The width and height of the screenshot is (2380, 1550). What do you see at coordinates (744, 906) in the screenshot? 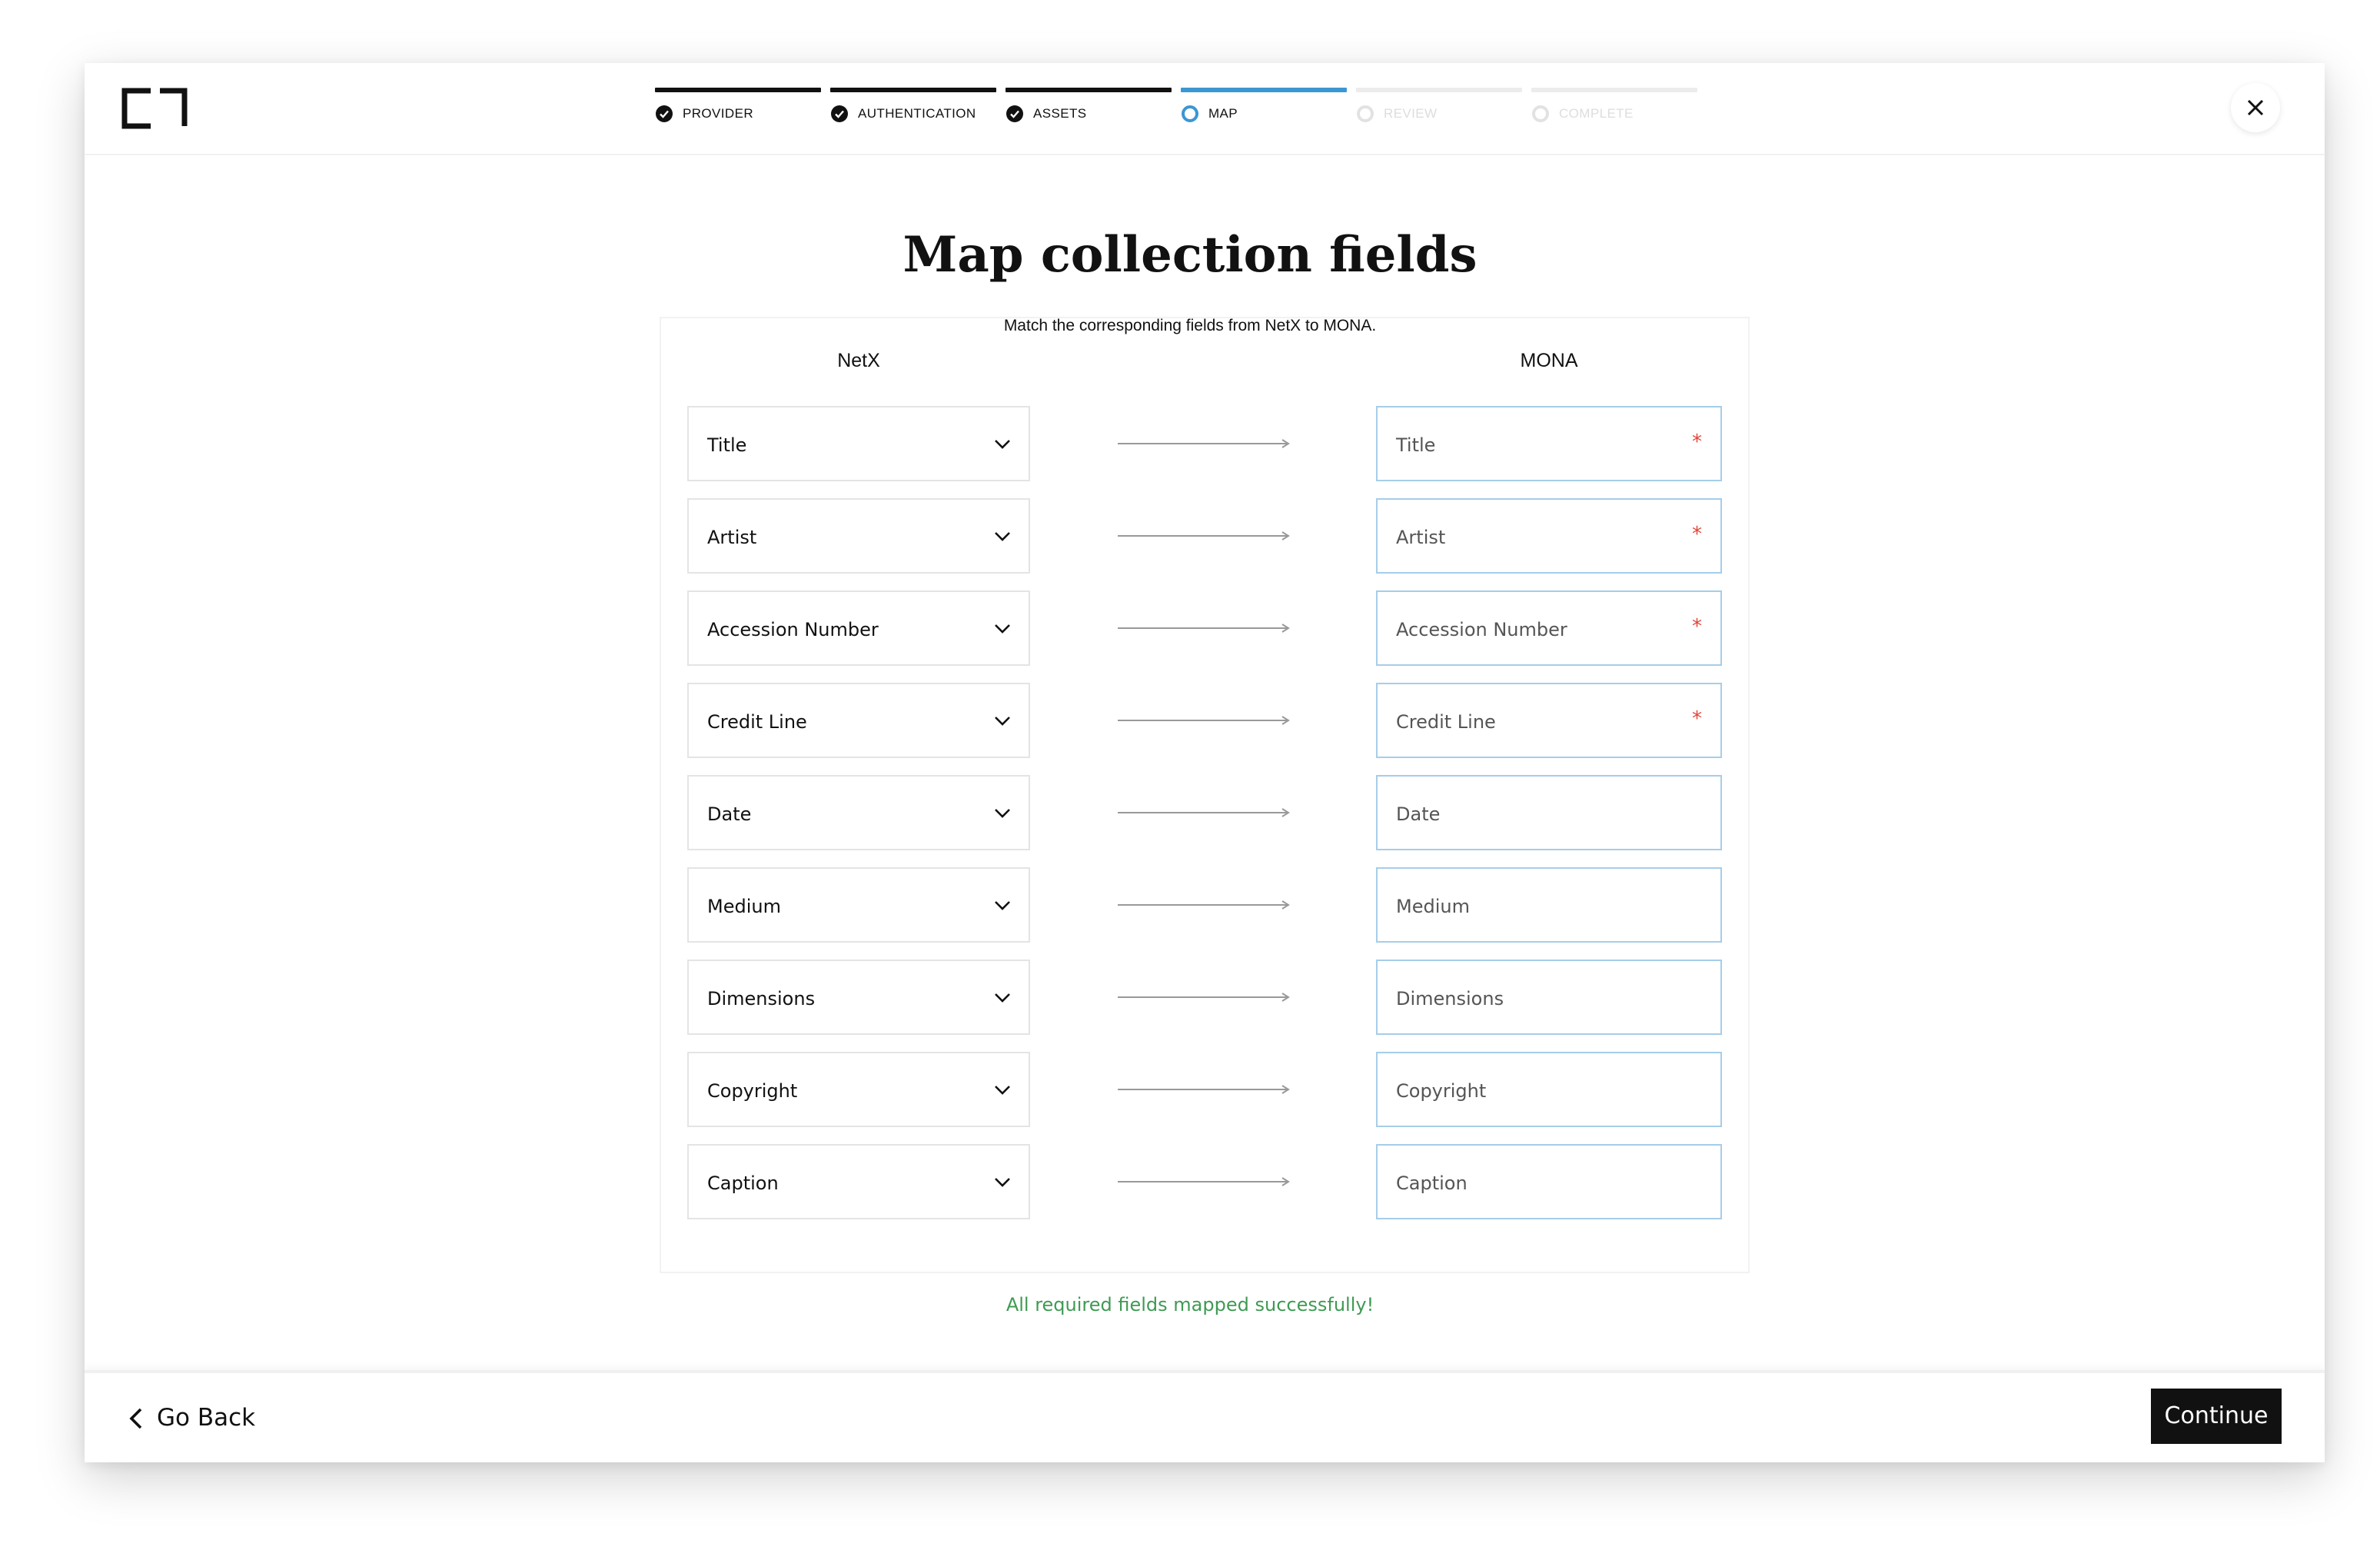
I see `source-field-value: Medium` at bounding box center [744, 906].